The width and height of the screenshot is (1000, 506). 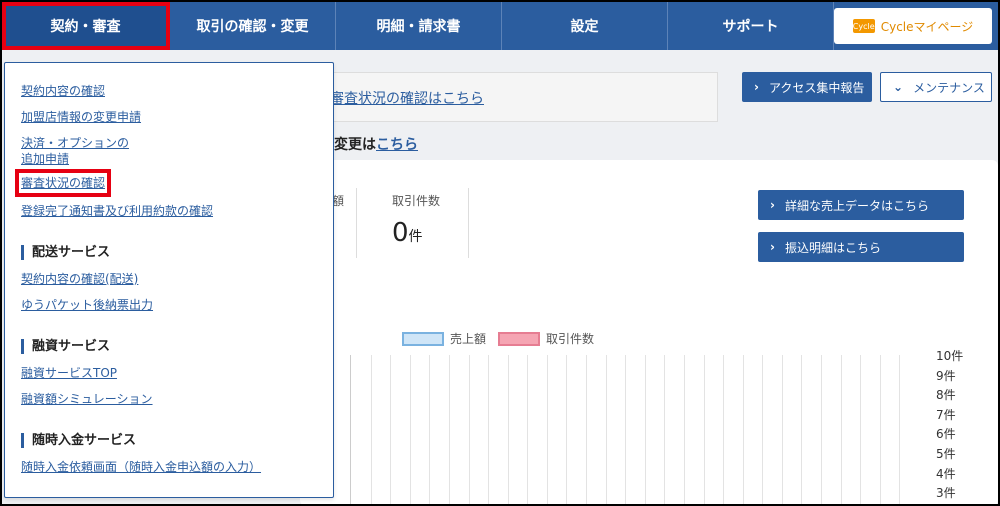 I want to click on menu-link-deposit-request: 随時入金依頼画面（随時入金申込額の入力）, so click(x=141, y=467).